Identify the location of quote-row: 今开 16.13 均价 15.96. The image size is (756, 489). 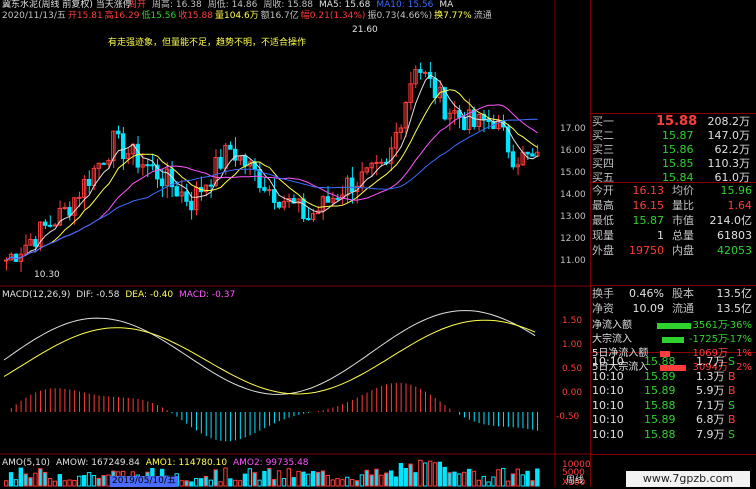
(673, 191).